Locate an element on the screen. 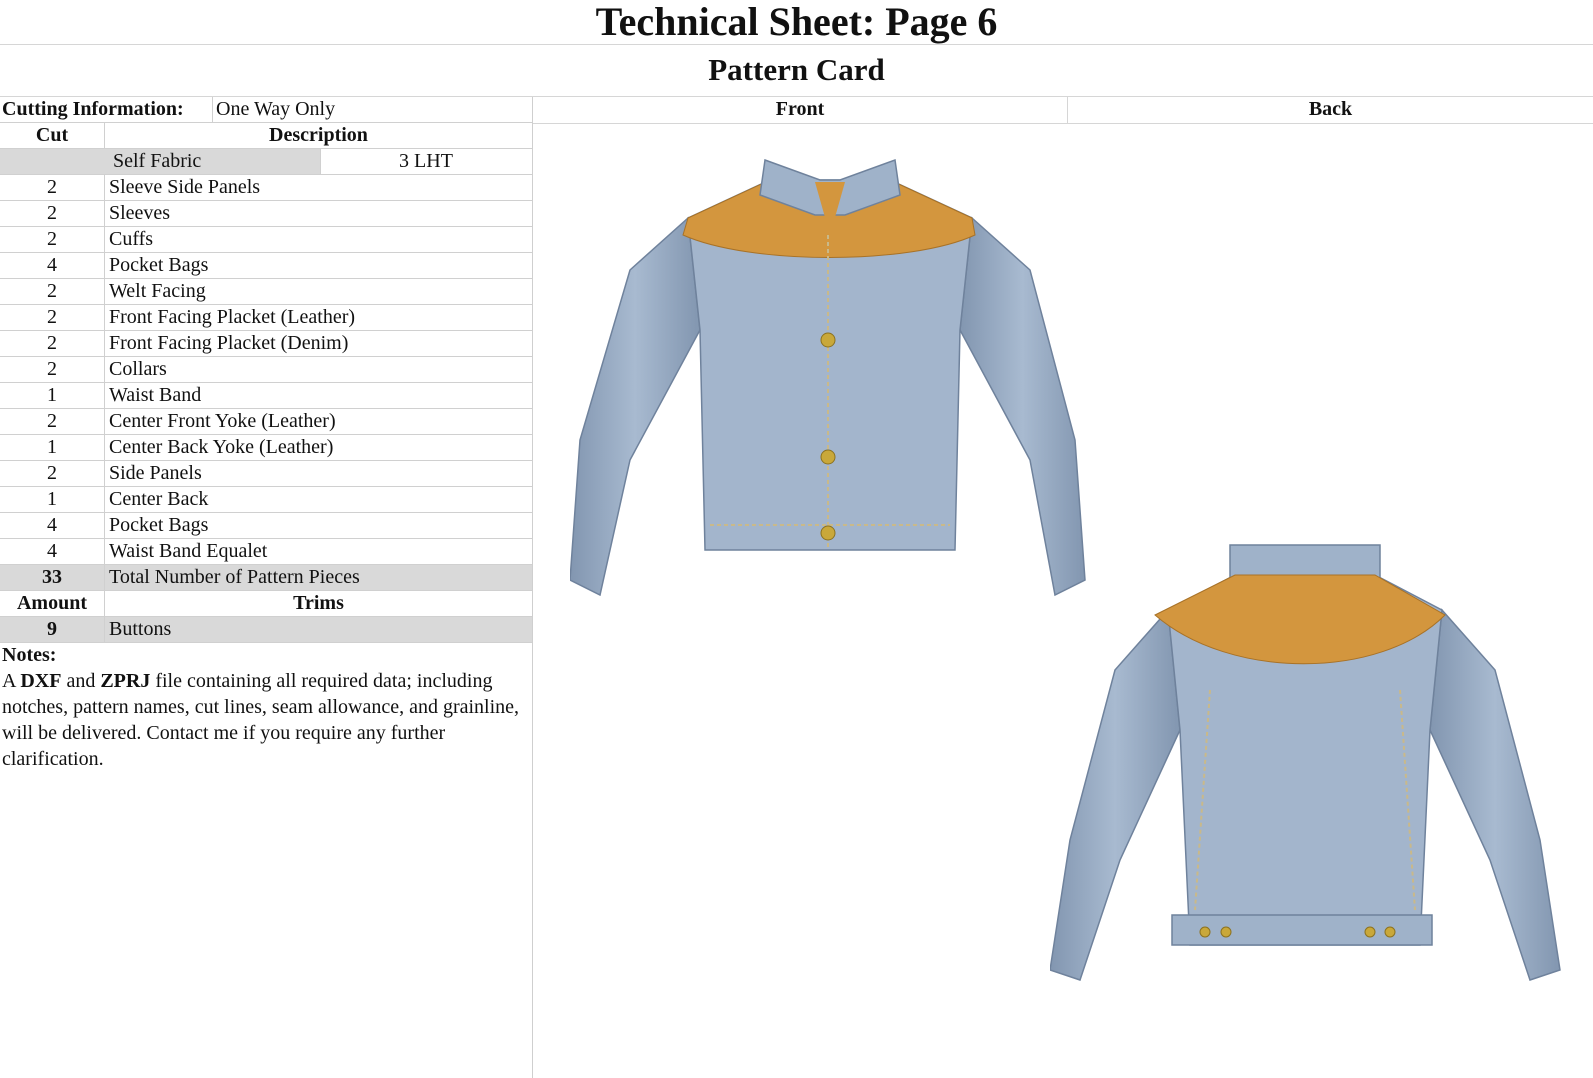 This screenshot has width=1593, height=1078. trims-item: Buttons is located at coordinates (140, 629).